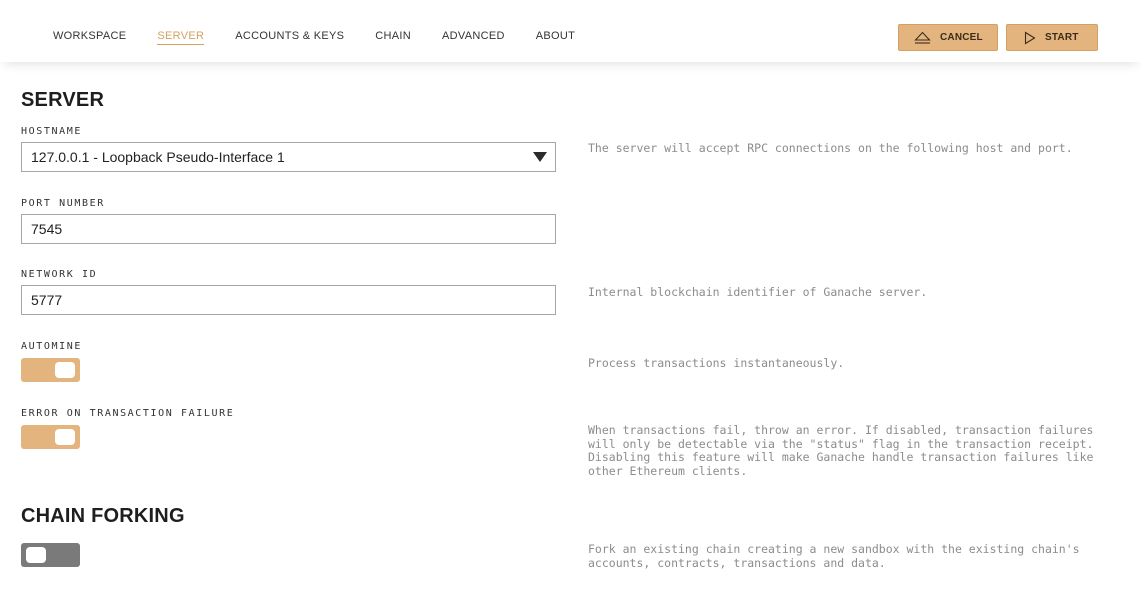 Image resolution: width=1141 pixels, height=597 pixels. I want to click on automine-description: Process transactions instantaneously., so click(716, 363).